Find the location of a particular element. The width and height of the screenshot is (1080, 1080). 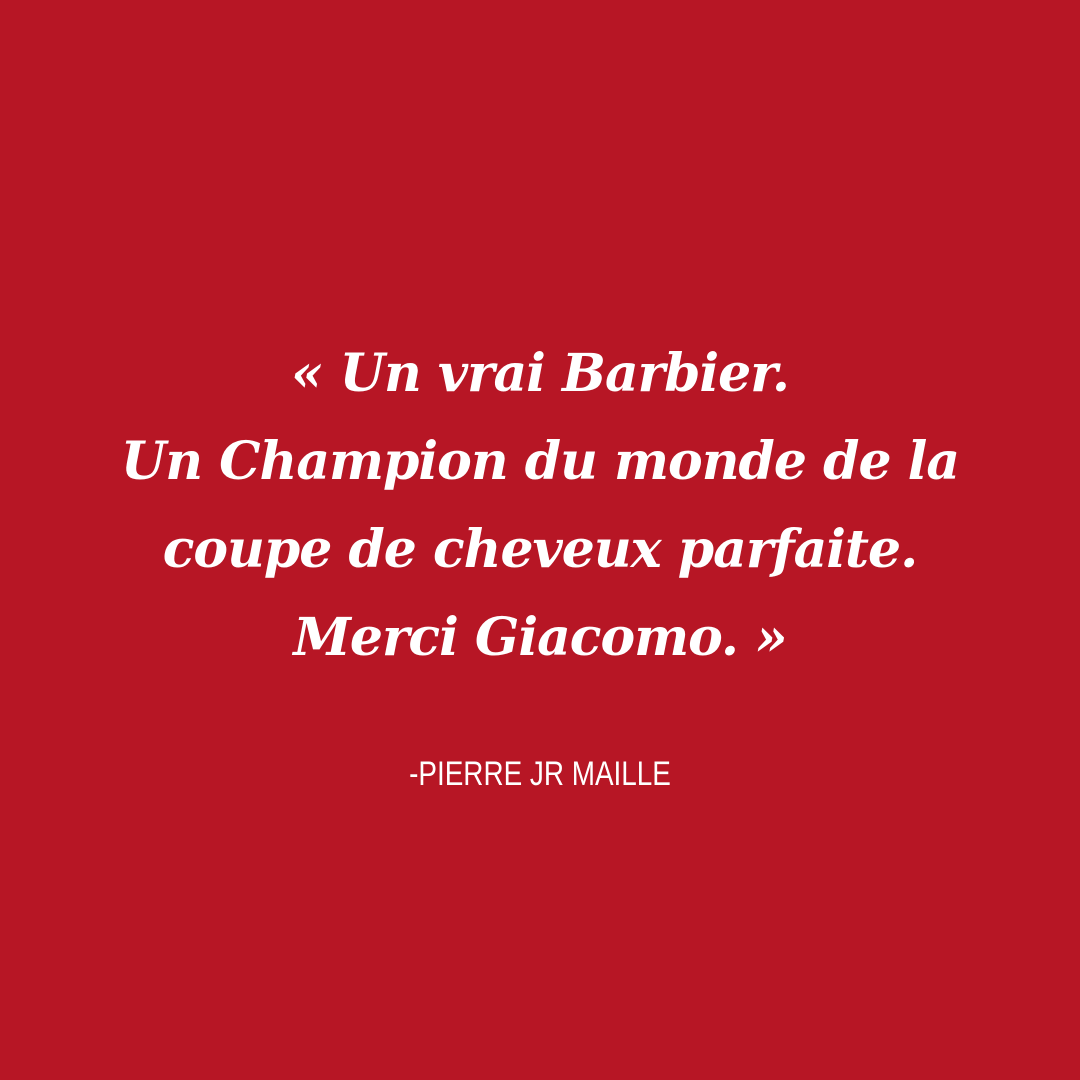

quote-line-2: Un Champion du monde de la is located at coordinates (540, 461).